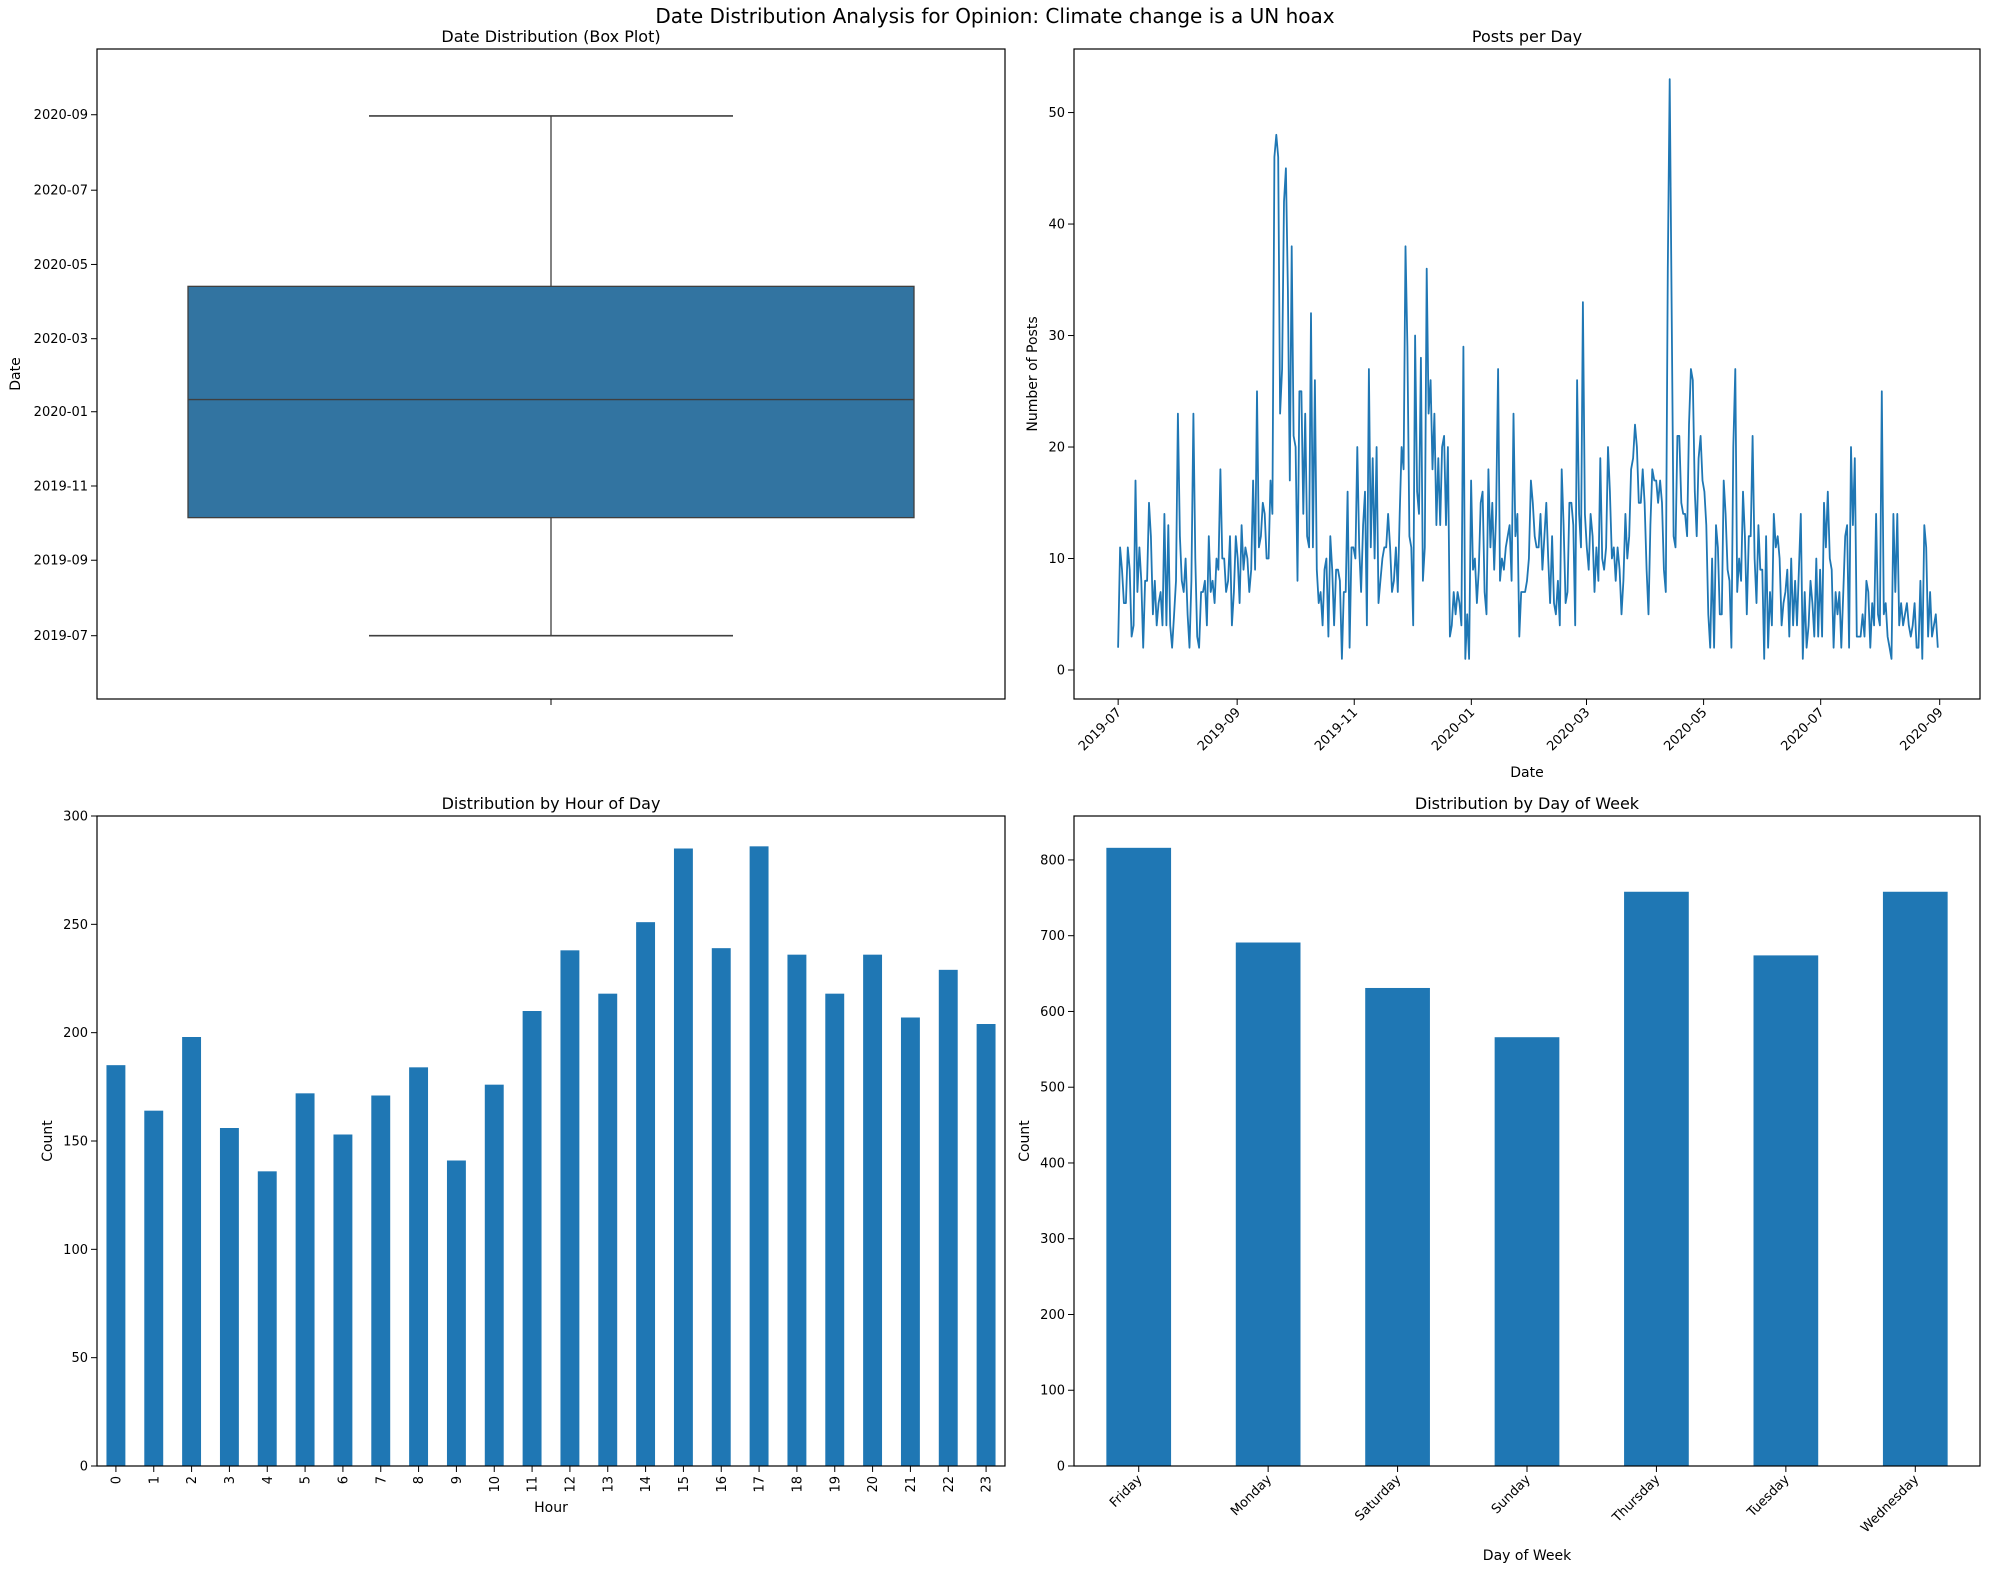 The width and height of the screenshot is (1990, 1572). What do you see at coordinates (381, 1480) in the screenshot?
I see `hour-of-day-x-tick-label: 7` at bounding box center [381, 1480].